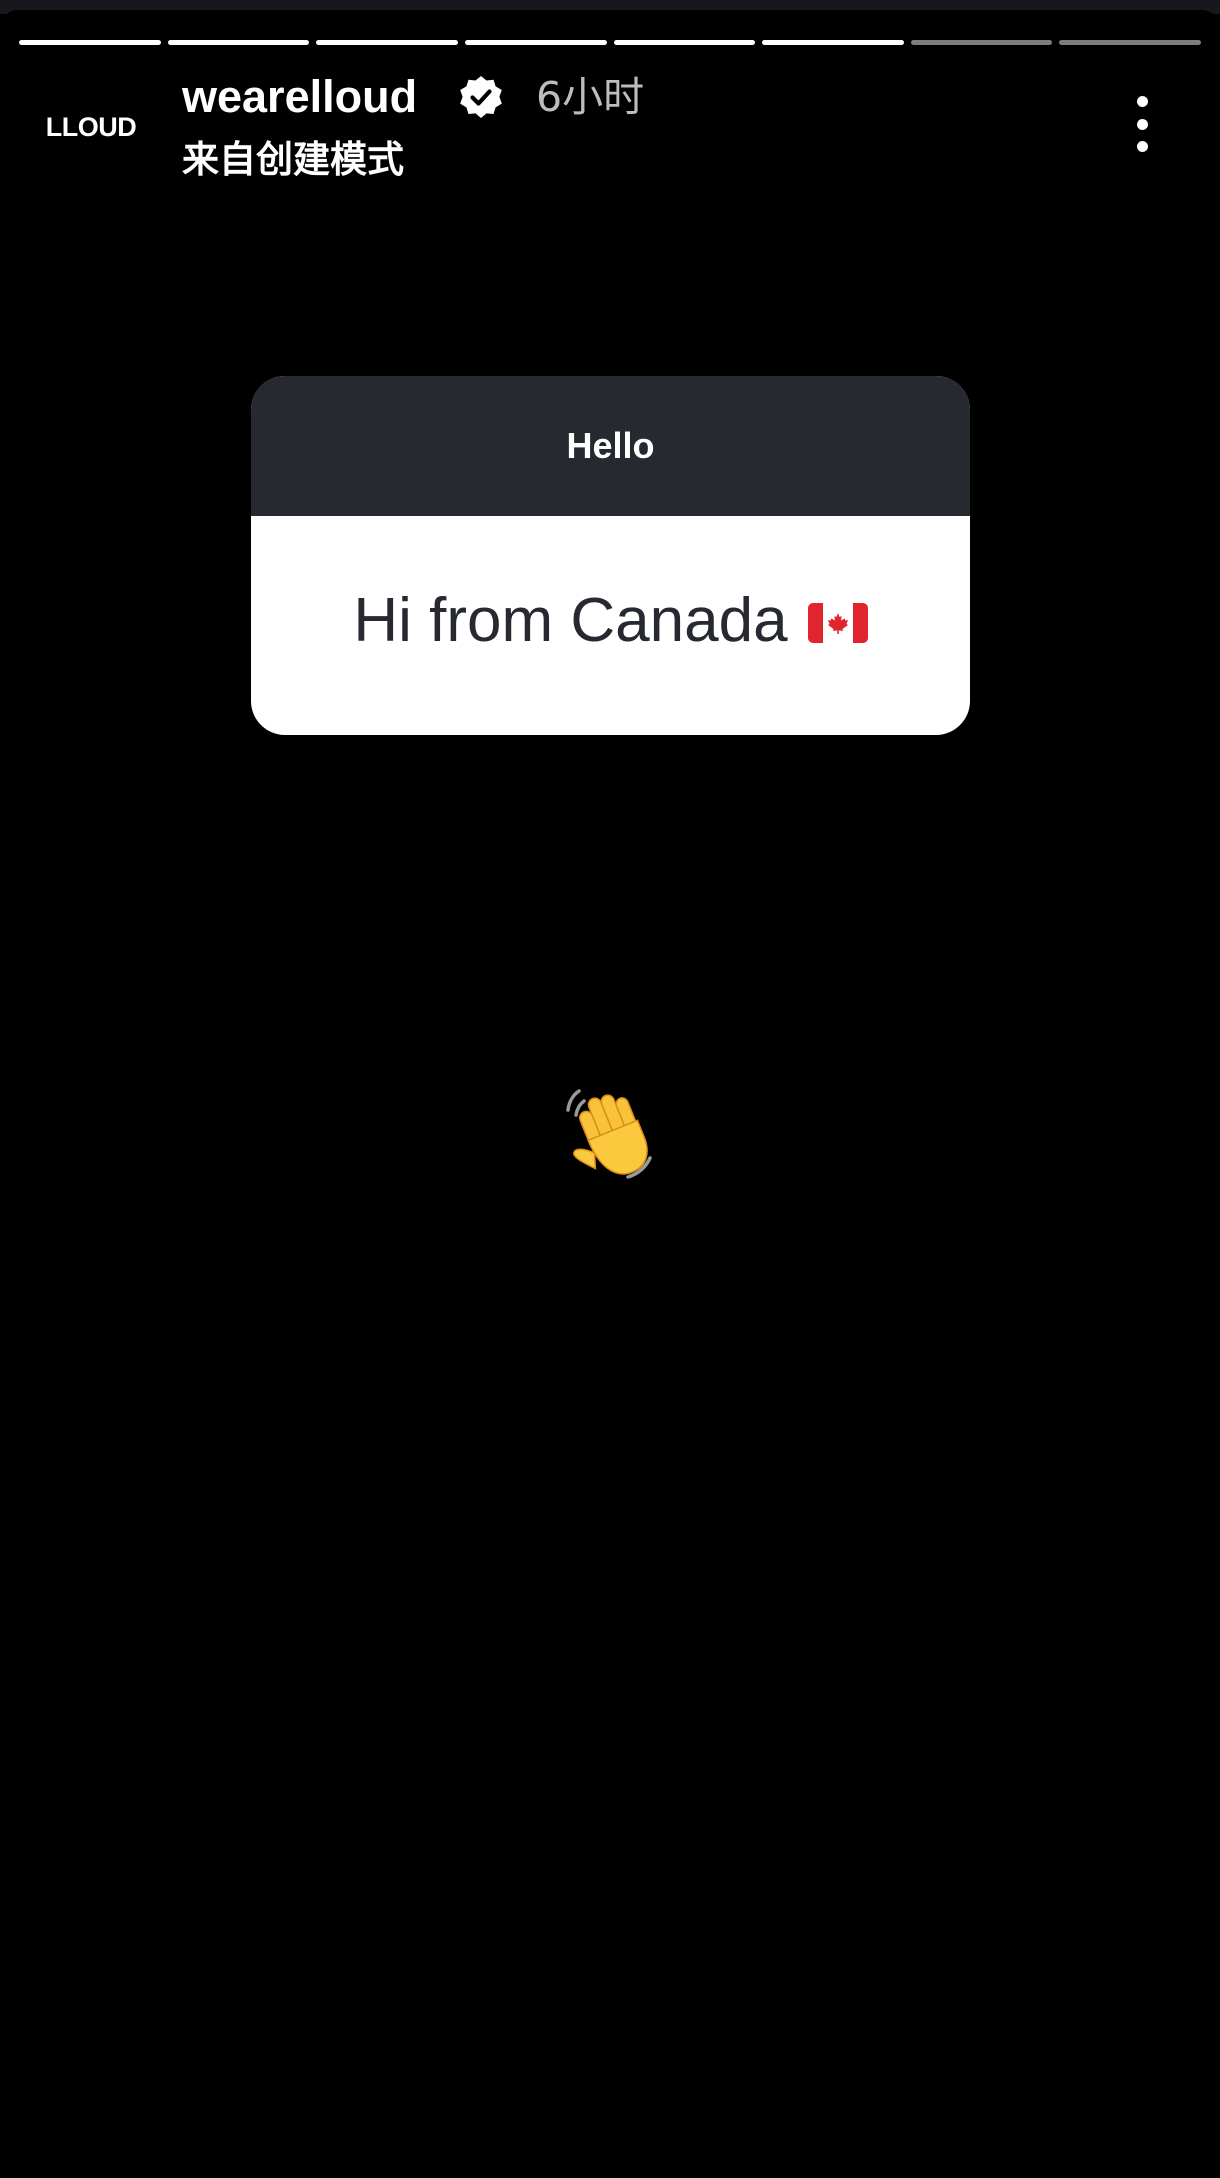  What do you see at coordinates (299, 97) in the screenshot?
I see `account-username: wearelloud` at bounding box center [299, 97].